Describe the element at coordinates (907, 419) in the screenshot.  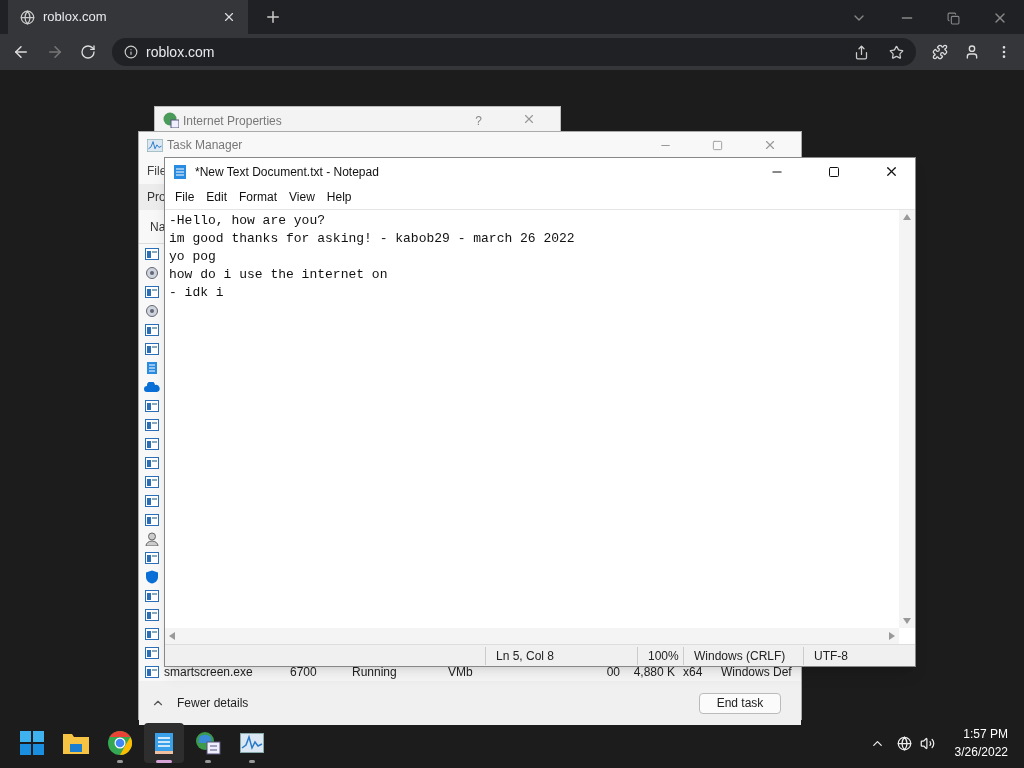
I see `vertical-scrollbar` at that location.